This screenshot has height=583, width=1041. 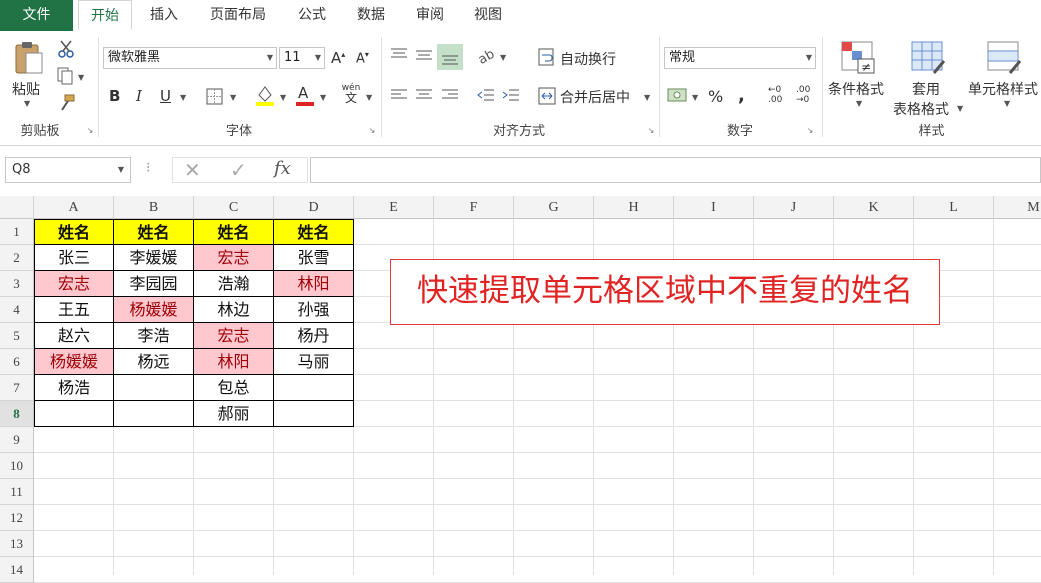 What do you see at coordinates (803, 95) in the screenshot?
I see `decrease-decimal-icon: .00 →0` at bounding box center [803, 95].